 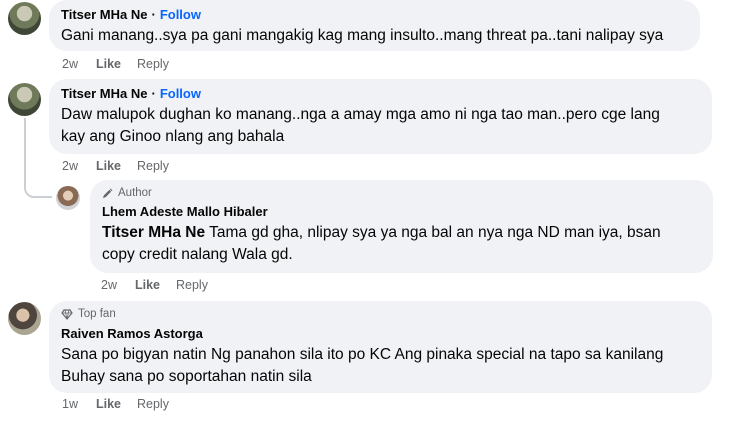 What do you see at coordinates (107, 193) in the screenshot?
I see `pen-icon` at bounding box center [107, 193].